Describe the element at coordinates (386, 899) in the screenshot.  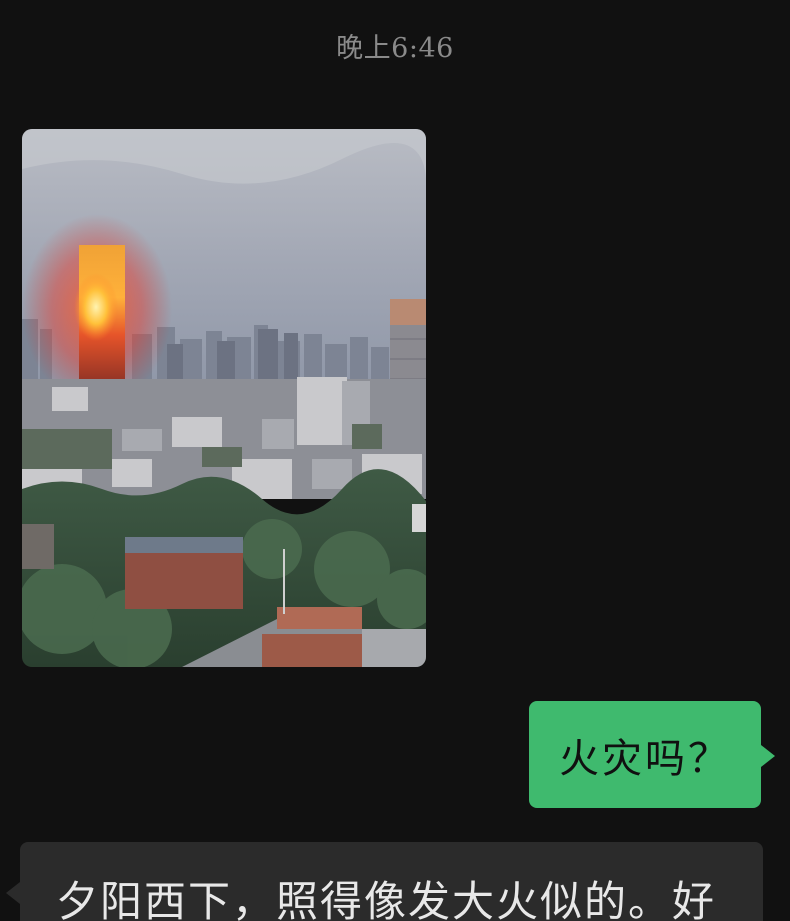
I see `incoming-message-text: 夕阳西下，照得像发大火似的。好` at that location.